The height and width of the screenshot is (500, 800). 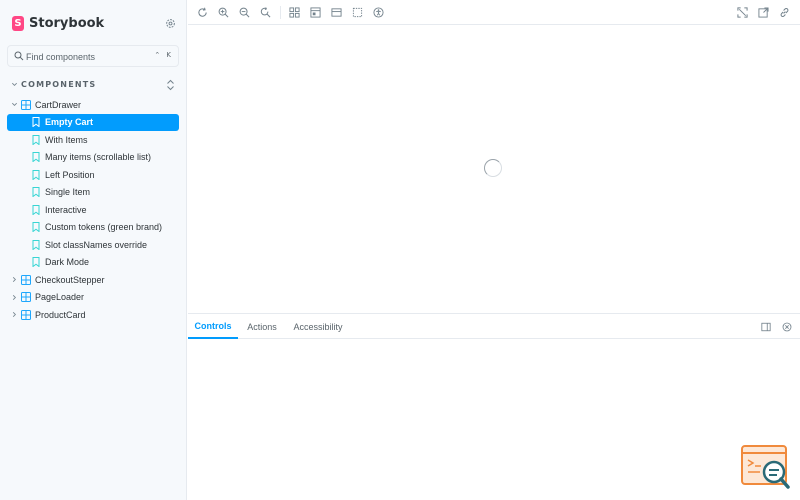 I want to click on zoom-reset-button, so click(x=265, y=12).